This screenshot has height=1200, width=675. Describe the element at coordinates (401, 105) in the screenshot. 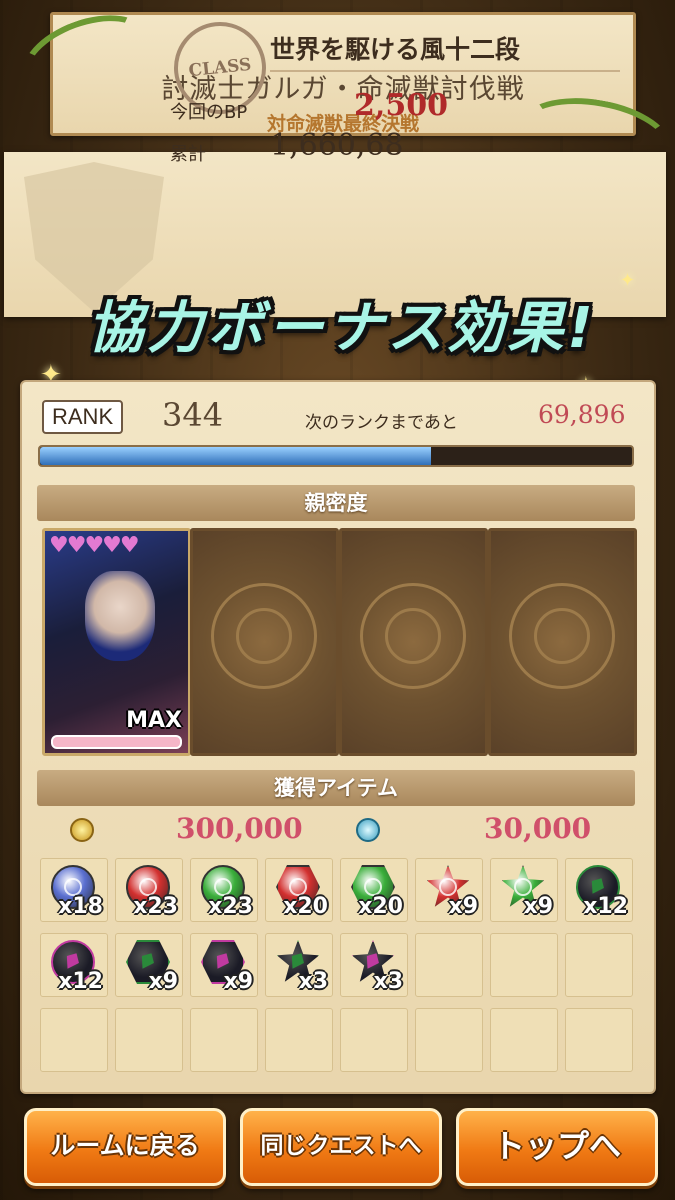

I see `bp-value: 2,500` at that location.